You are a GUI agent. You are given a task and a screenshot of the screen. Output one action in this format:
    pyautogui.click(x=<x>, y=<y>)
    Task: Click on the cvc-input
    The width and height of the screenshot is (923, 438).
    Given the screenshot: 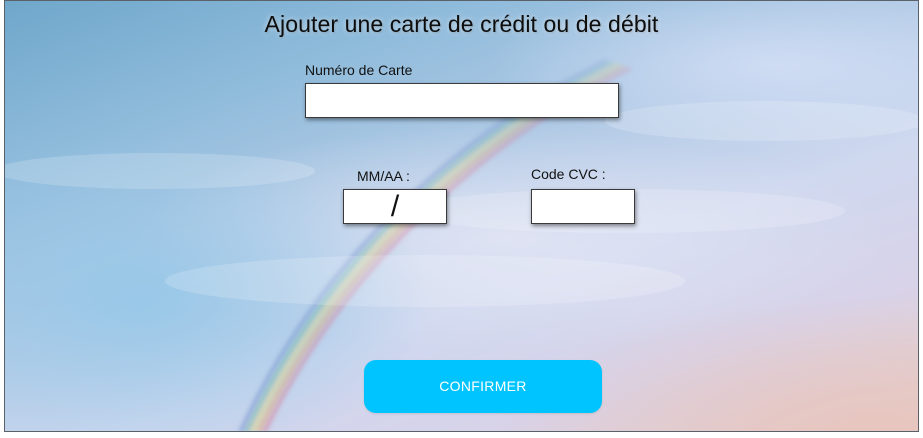 What is the action you would take?
    pyautogui.click(x=583, y=206)
    